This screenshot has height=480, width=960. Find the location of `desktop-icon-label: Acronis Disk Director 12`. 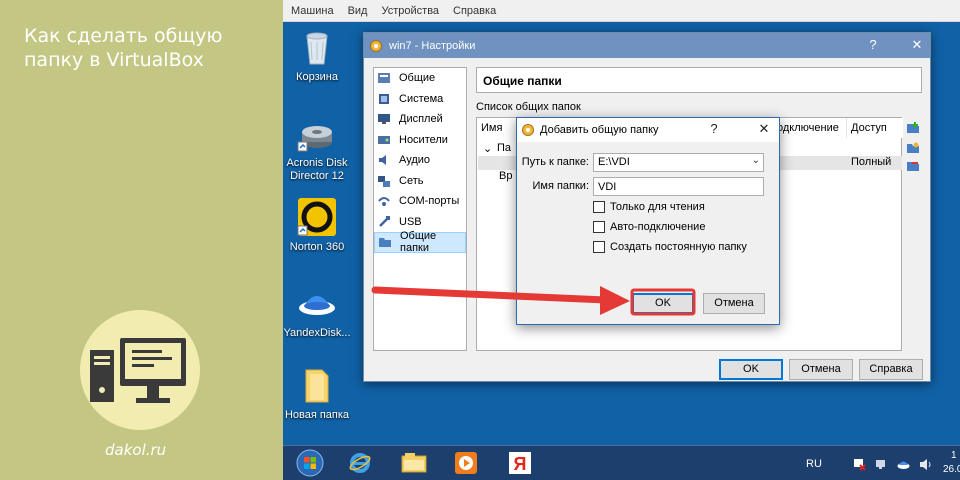

desktop-icon-label: Acronis Disk Director 12 is located at coordinates (317, 169).